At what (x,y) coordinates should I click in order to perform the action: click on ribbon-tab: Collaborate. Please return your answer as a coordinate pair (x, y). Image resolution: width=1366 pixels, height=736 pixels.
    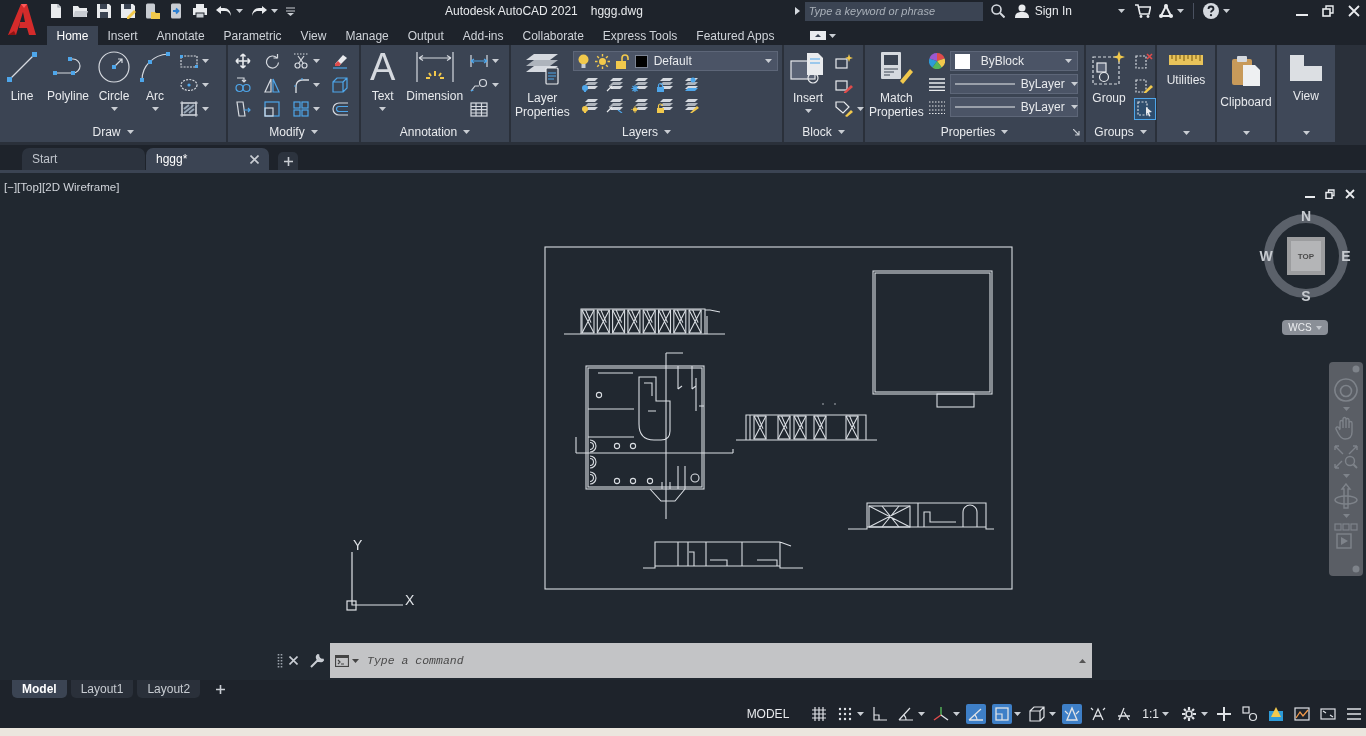
    Looking at the image, I should click on (553, 35).